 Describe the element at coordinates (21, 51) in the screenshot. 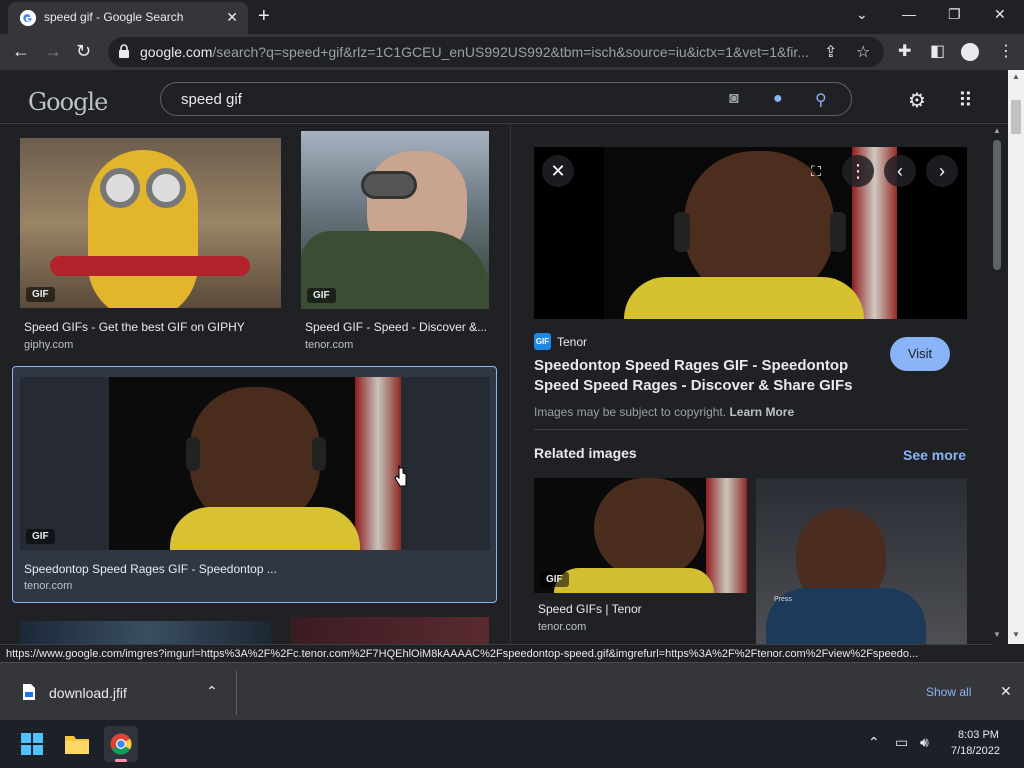

I see `back-icon: ←` at that location.